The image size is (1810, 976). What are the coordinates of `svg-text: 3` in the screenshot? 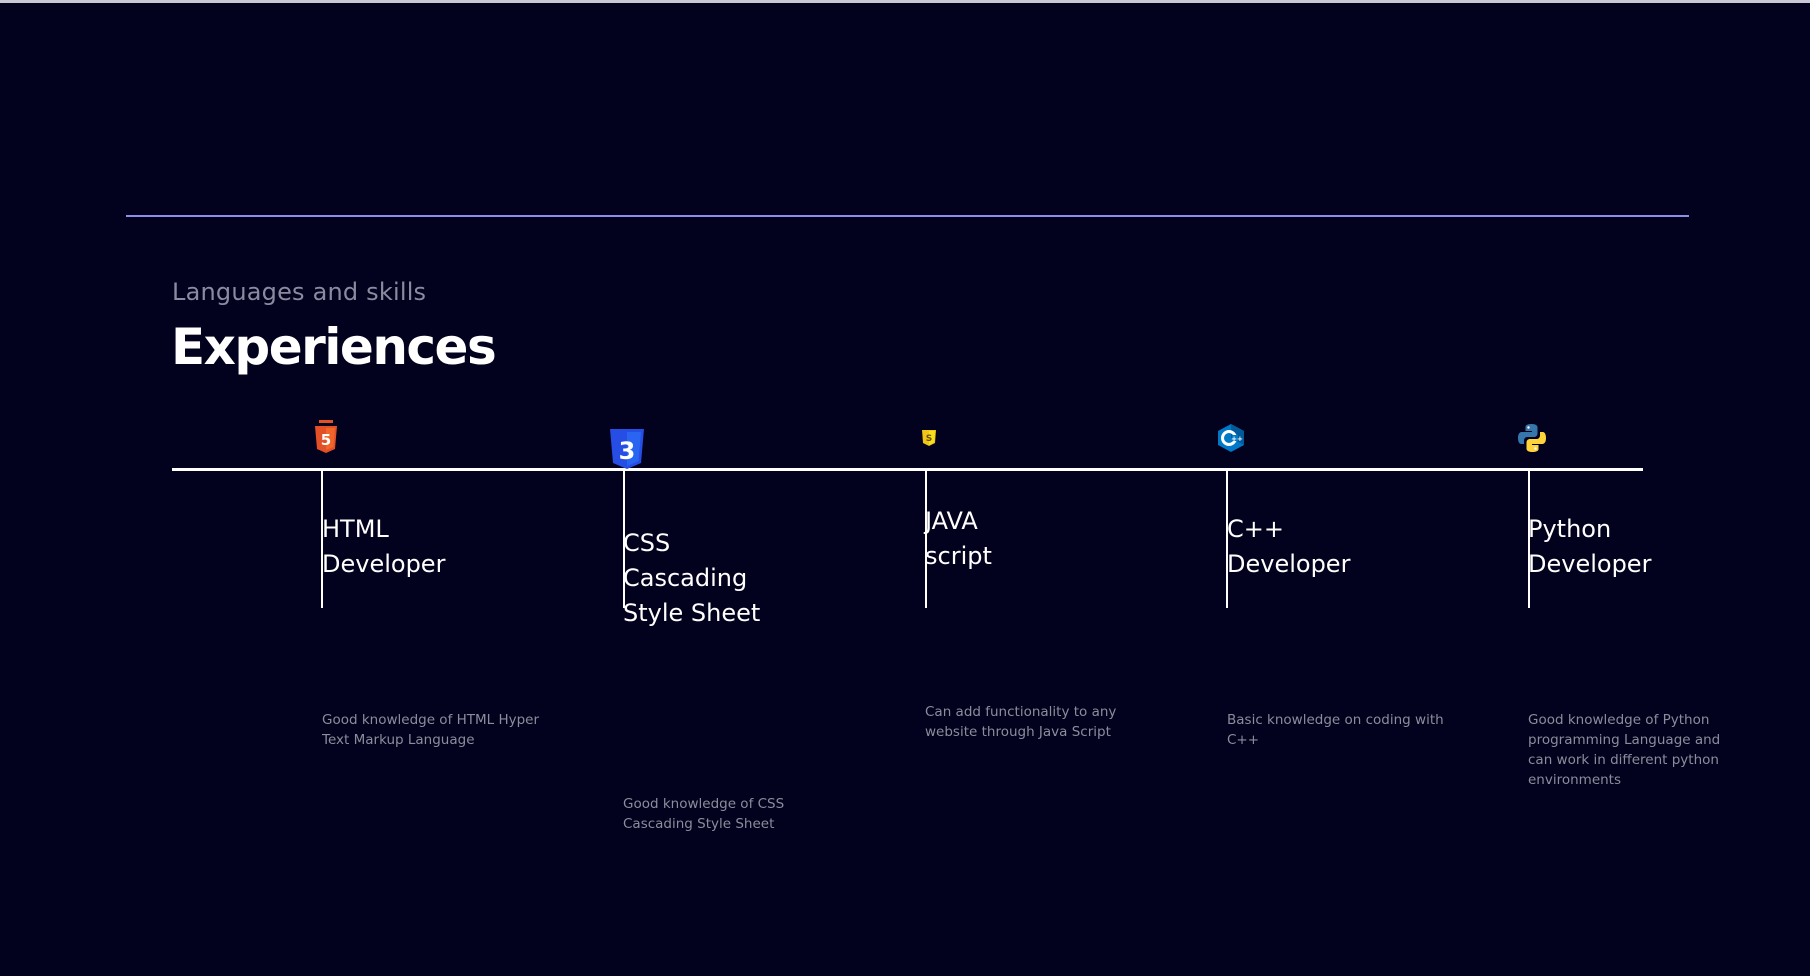 It's located at (627, 451).